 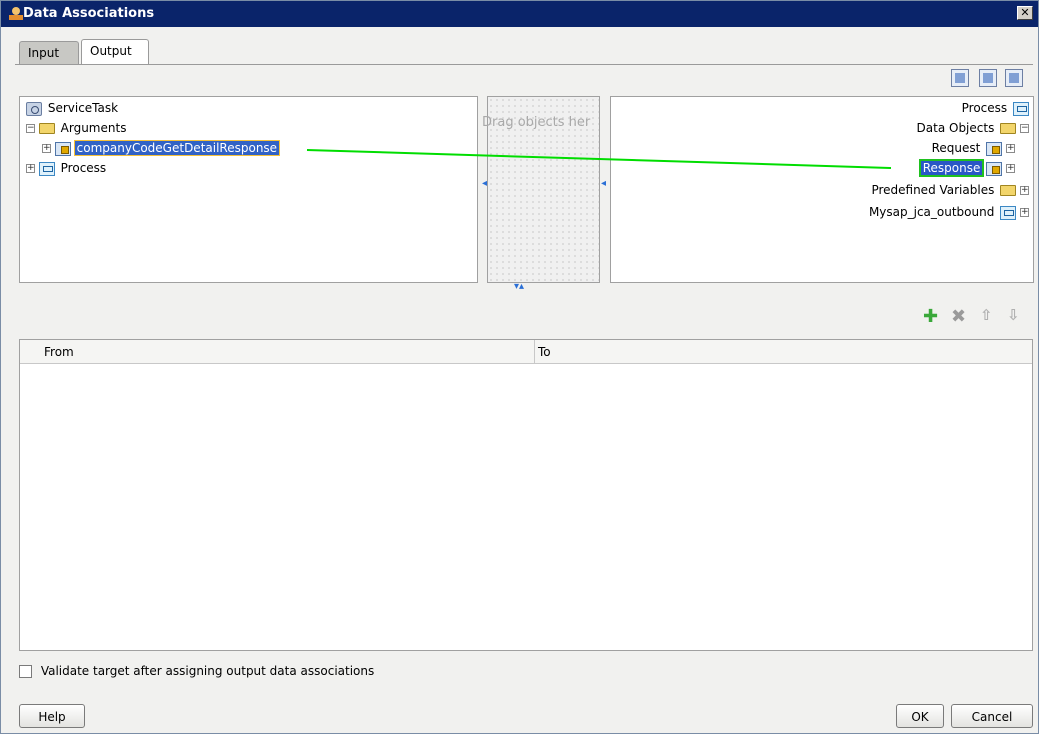 What do you see at coordinates (161, 148) in the screenshot?
I see `tree-node-companycodegetdetailresponse: + companyCodeGetDetailResponse` at bounding box center [161, 148].